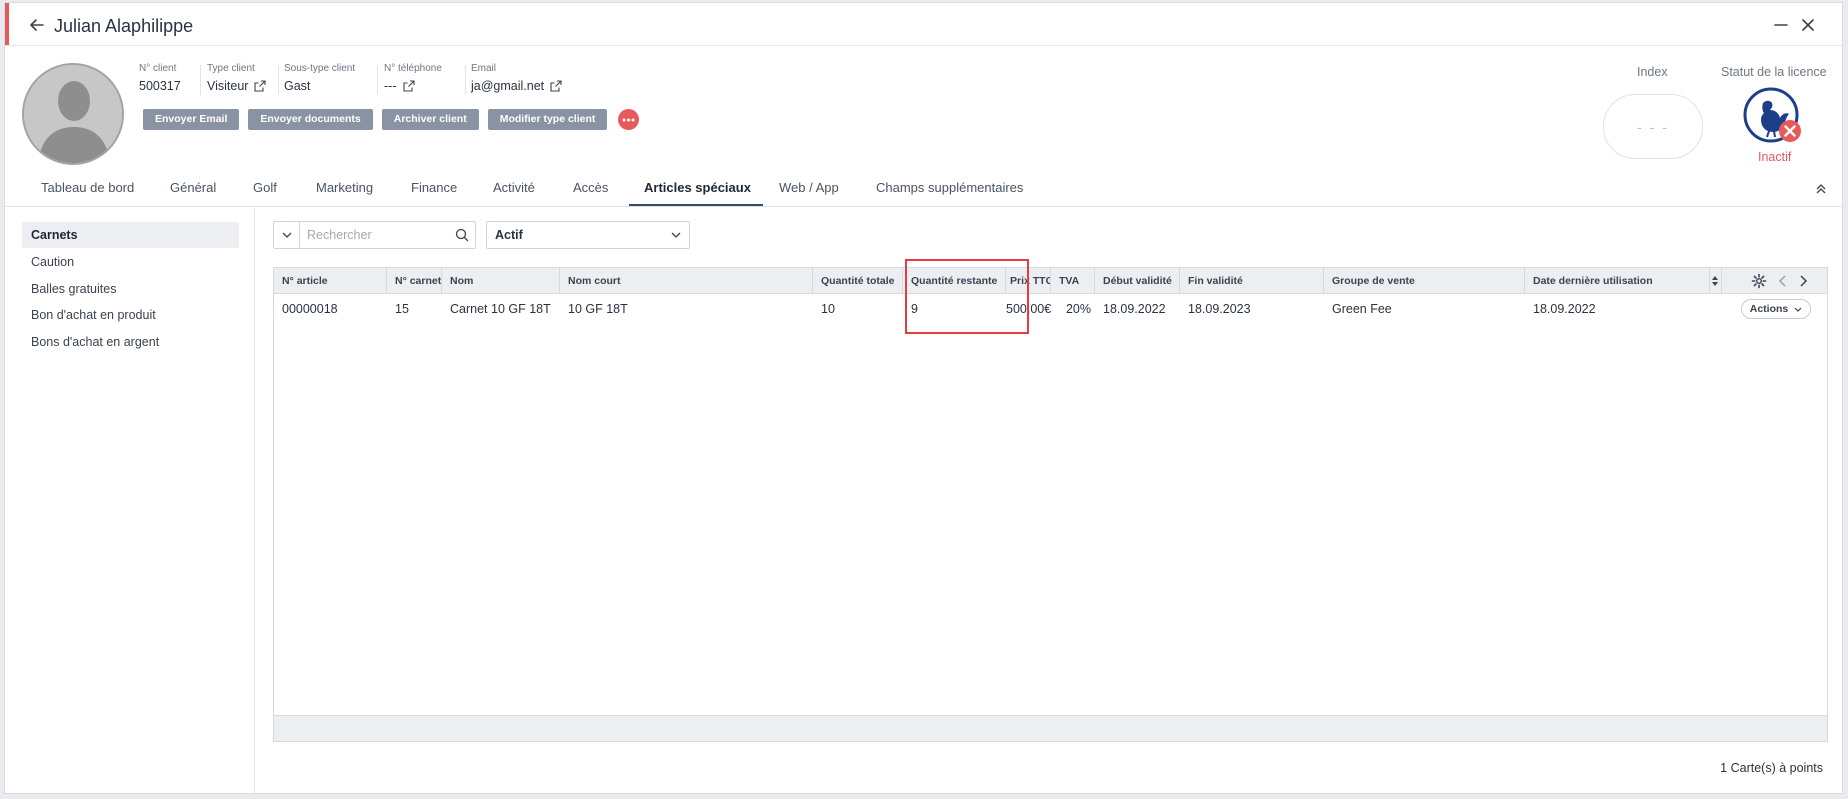 The width and height of the screenshot is (1848, 799). I want to click on client-type-field: Type client Visiteur, so click(237, 78).